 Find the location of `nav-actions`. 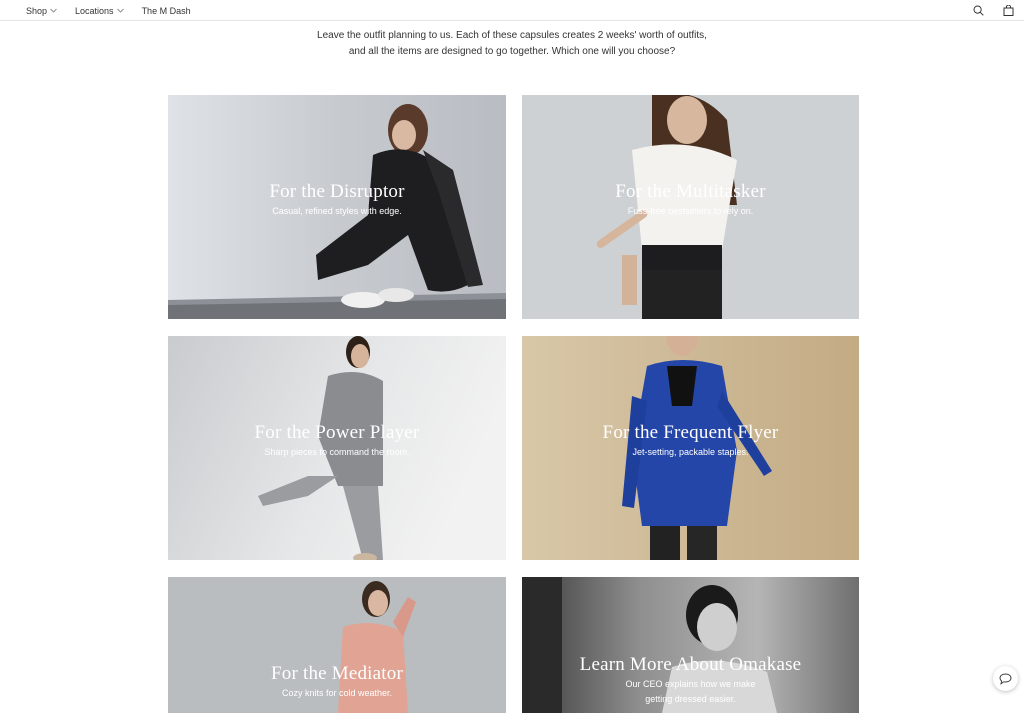

nav-actions is located at coordinates (993, 10).